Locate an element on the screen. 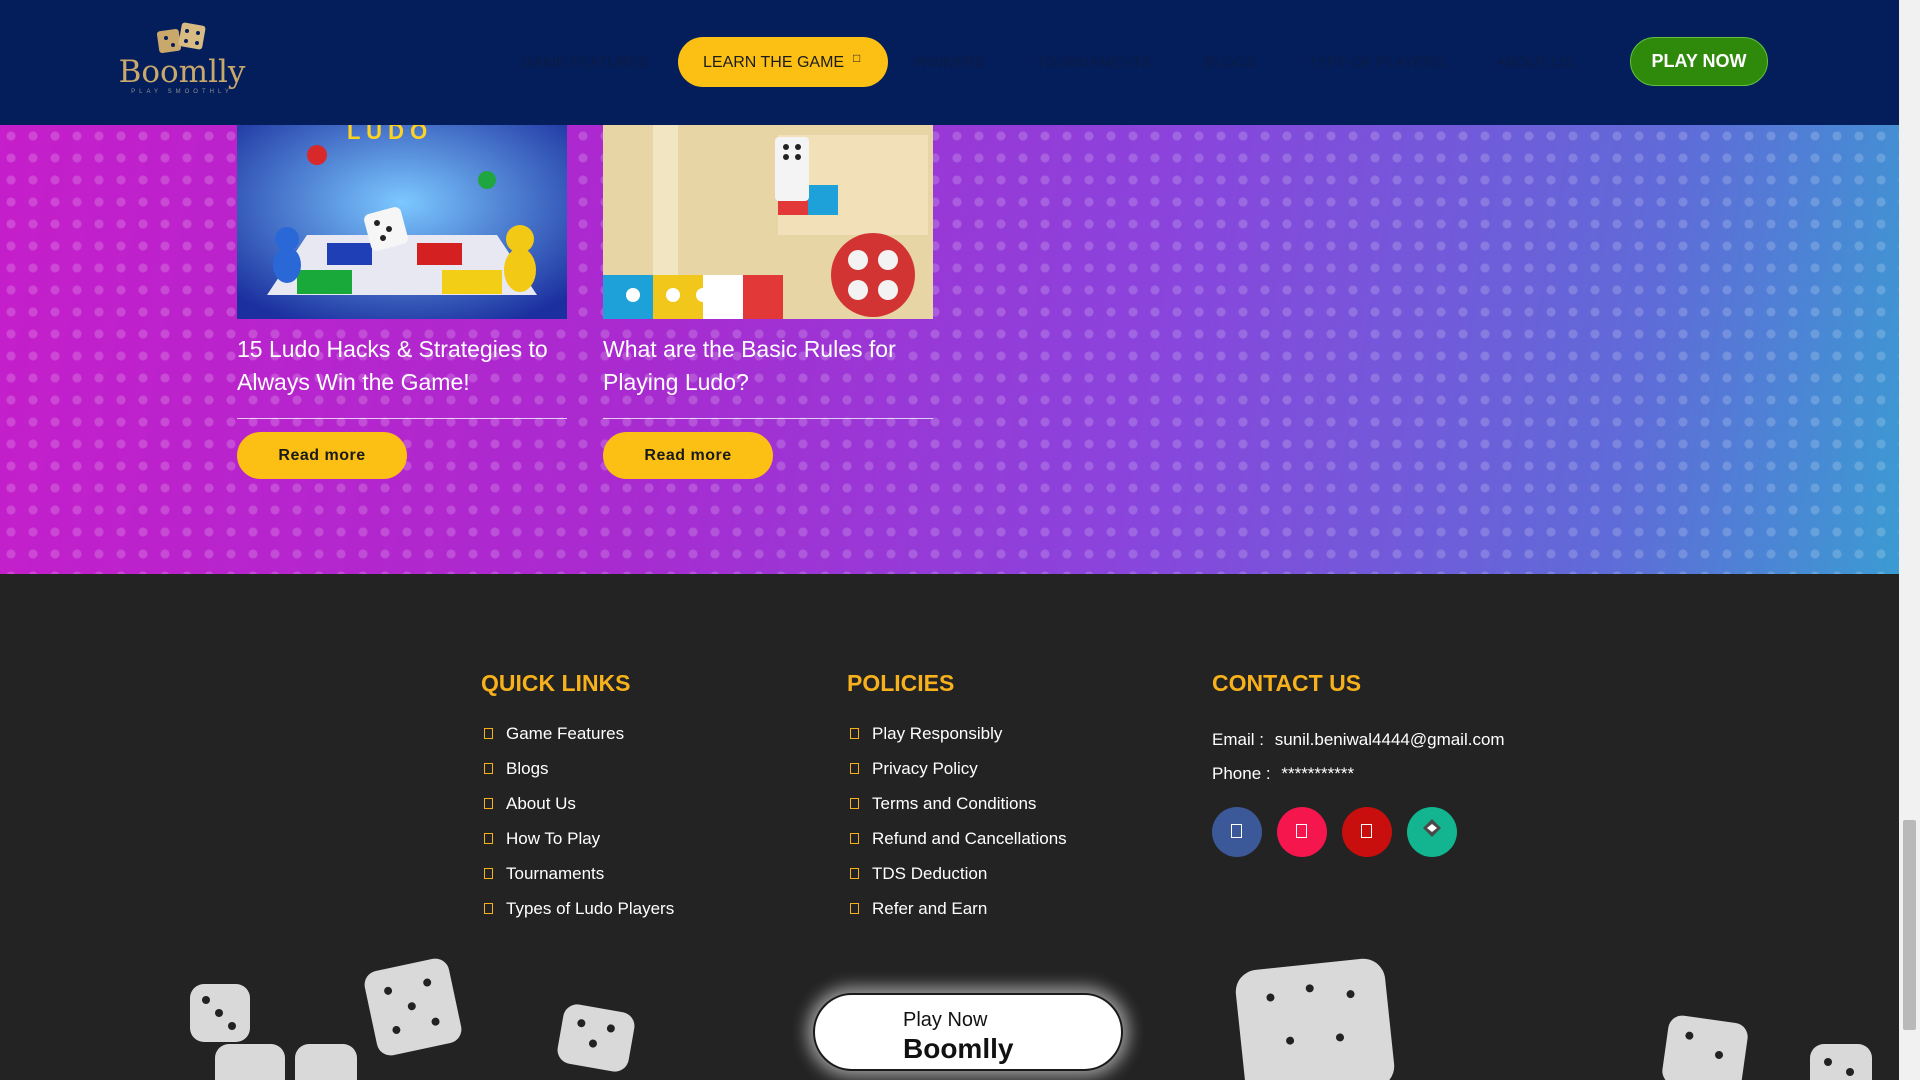 The image size is (1920, 1080). page-scrollbar is located at coordinates (1909, 540).